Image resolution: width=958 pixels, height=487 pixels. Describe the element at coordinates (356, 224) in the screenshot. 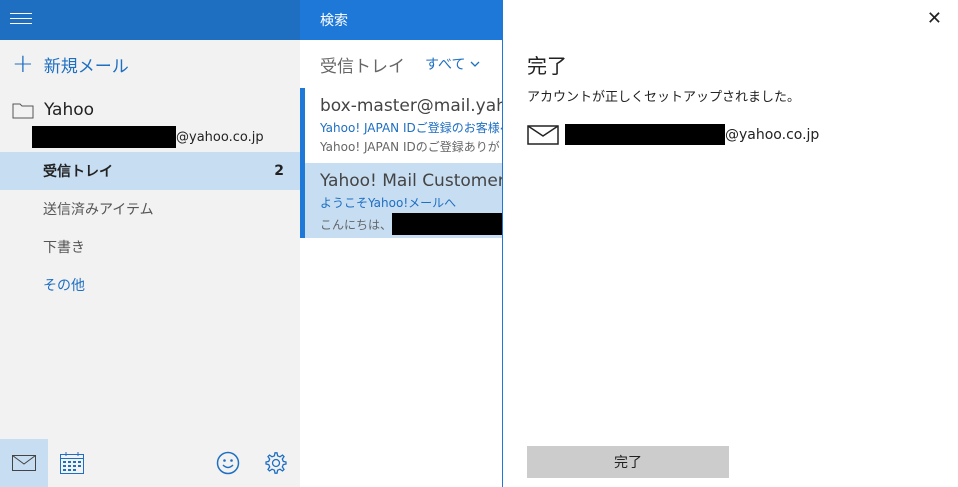

I see `message-preview: こんにちは、` at that location.